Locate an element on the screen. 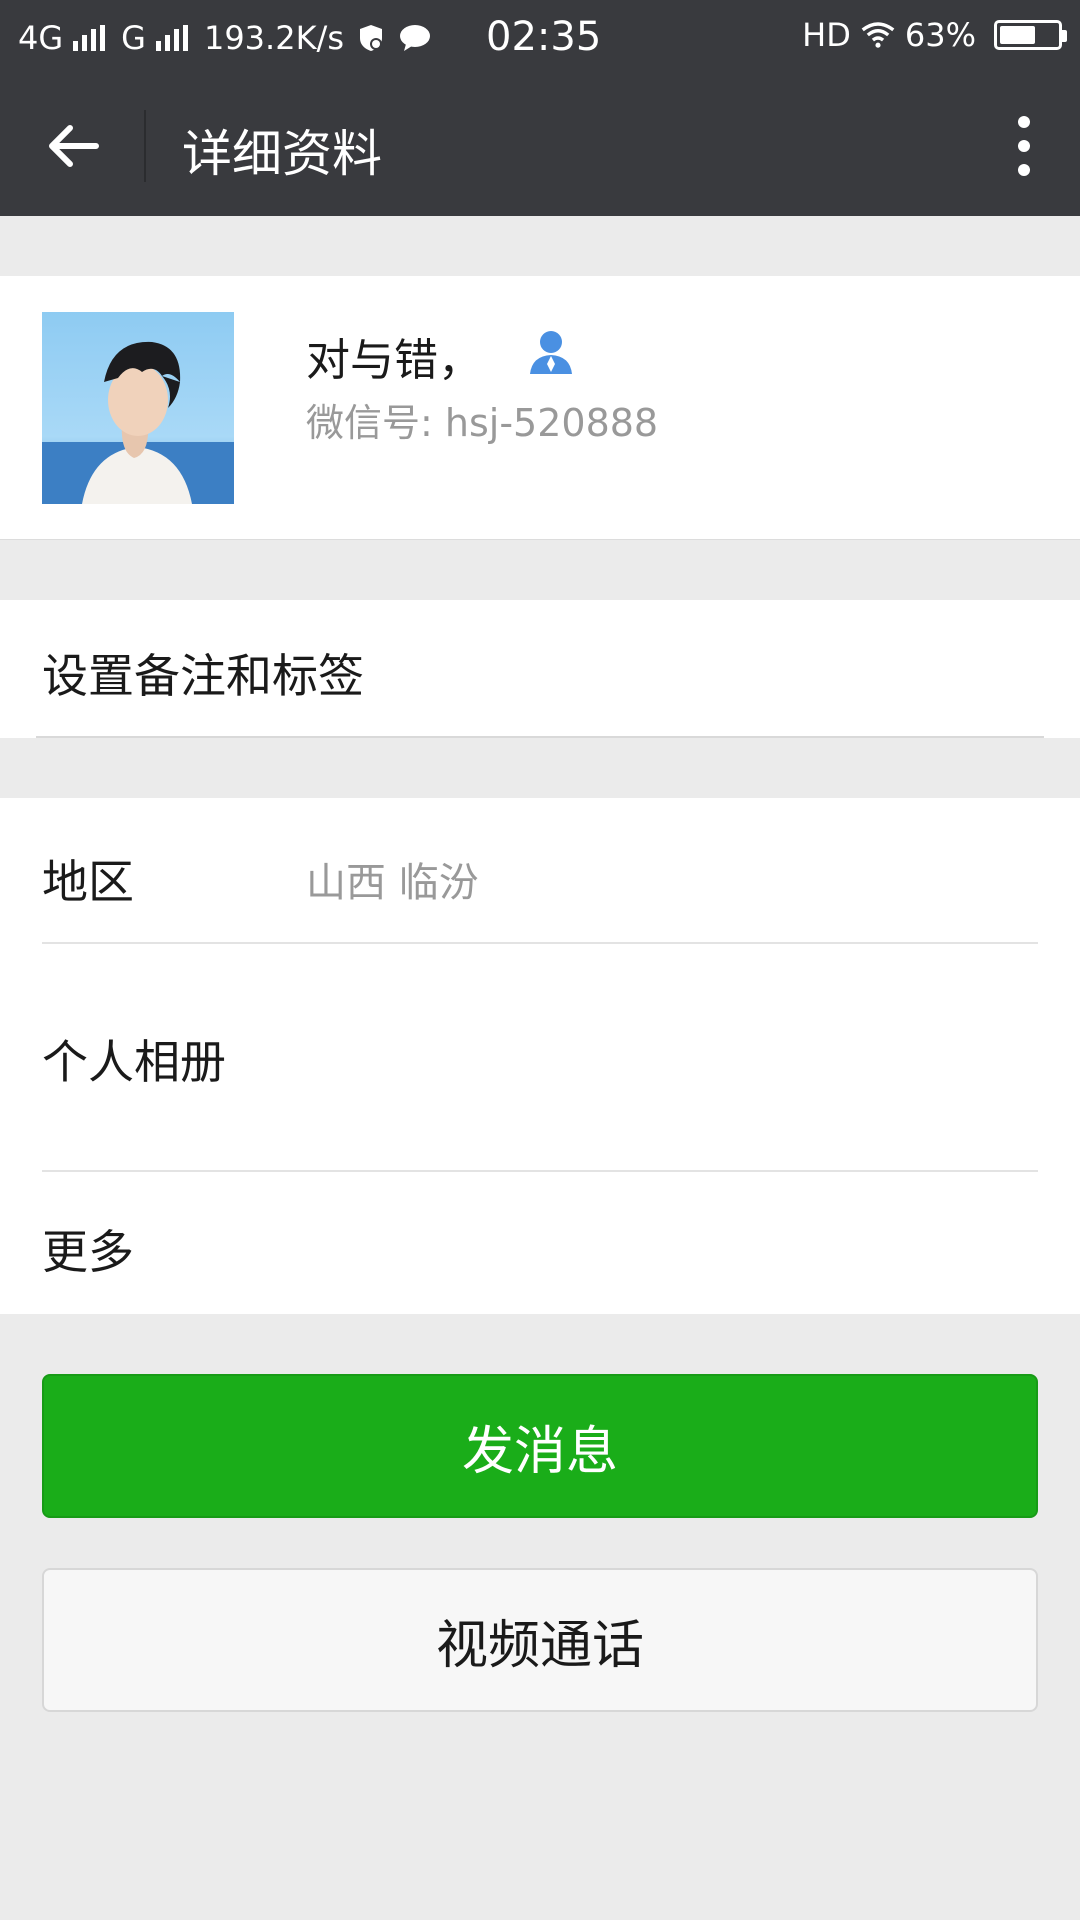 The image size is (1080, 1920). status-right: HD 63% is located at coordinates (934, 35).